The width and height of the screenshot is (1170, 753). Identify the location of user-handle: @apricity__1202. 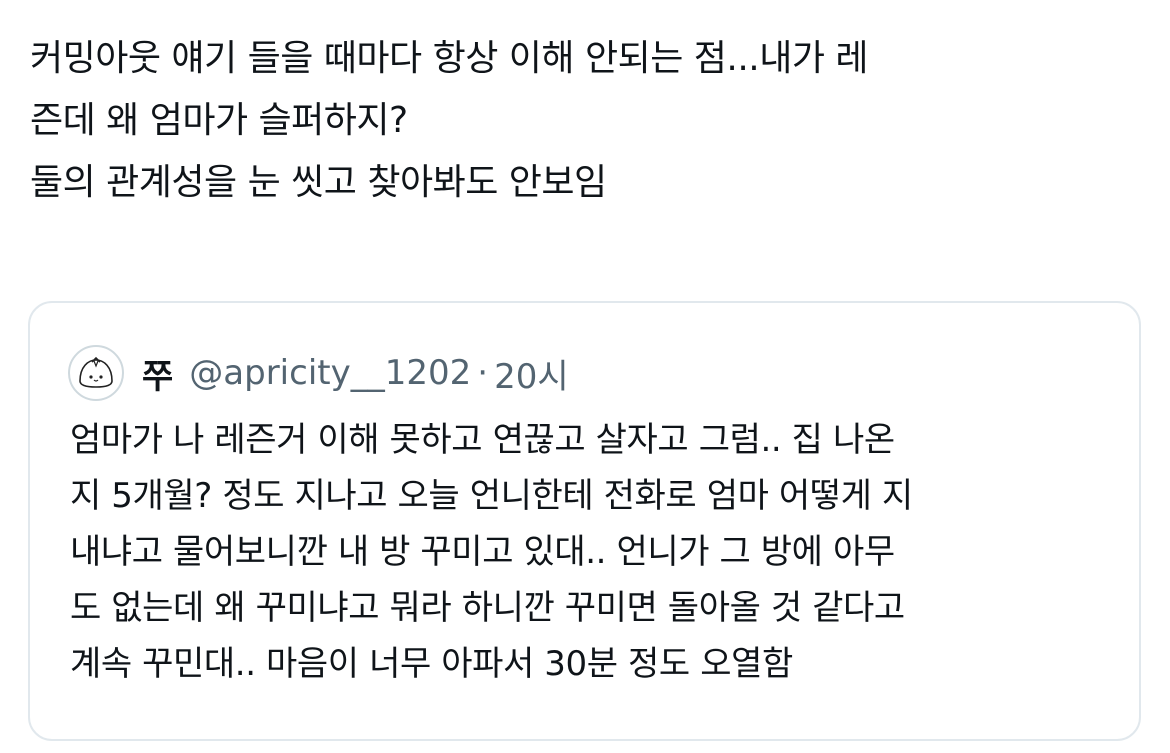
(330, 373).